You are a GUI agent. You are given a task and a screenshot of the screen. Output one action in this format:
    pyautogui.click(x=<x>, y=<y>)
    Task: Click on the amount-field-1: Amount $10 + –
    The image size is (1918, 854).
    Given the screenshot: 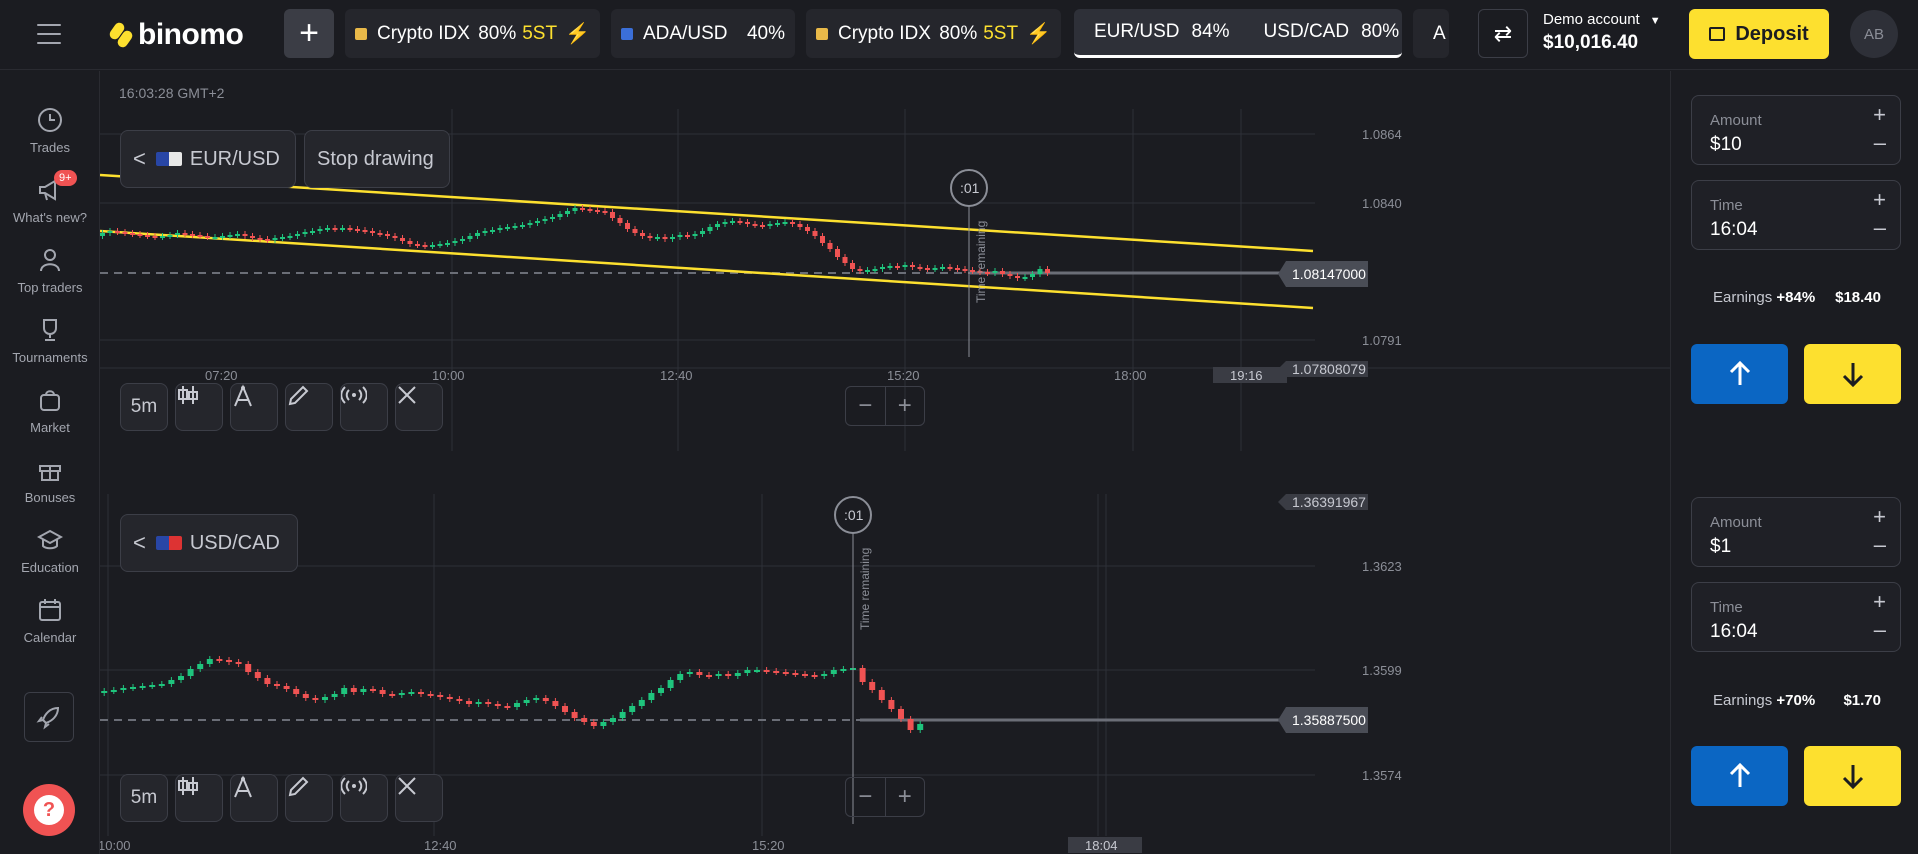 What is the action you would take?
    pyautogui.click(x=1796, y=130)
    